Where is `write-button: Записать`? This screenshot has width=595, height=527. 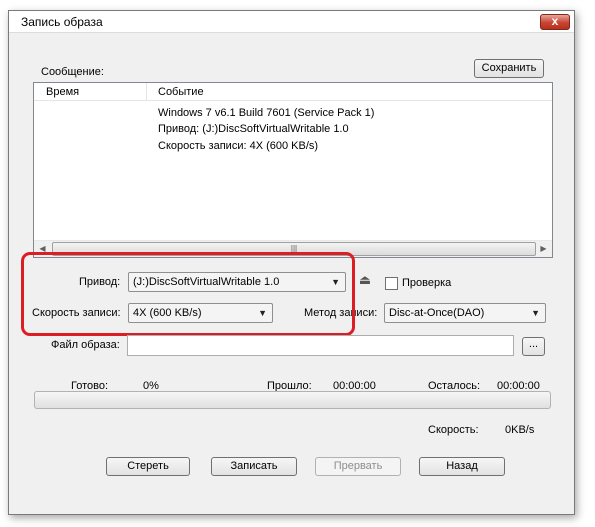
write-button: Записать is located at coordinates (254, 466).